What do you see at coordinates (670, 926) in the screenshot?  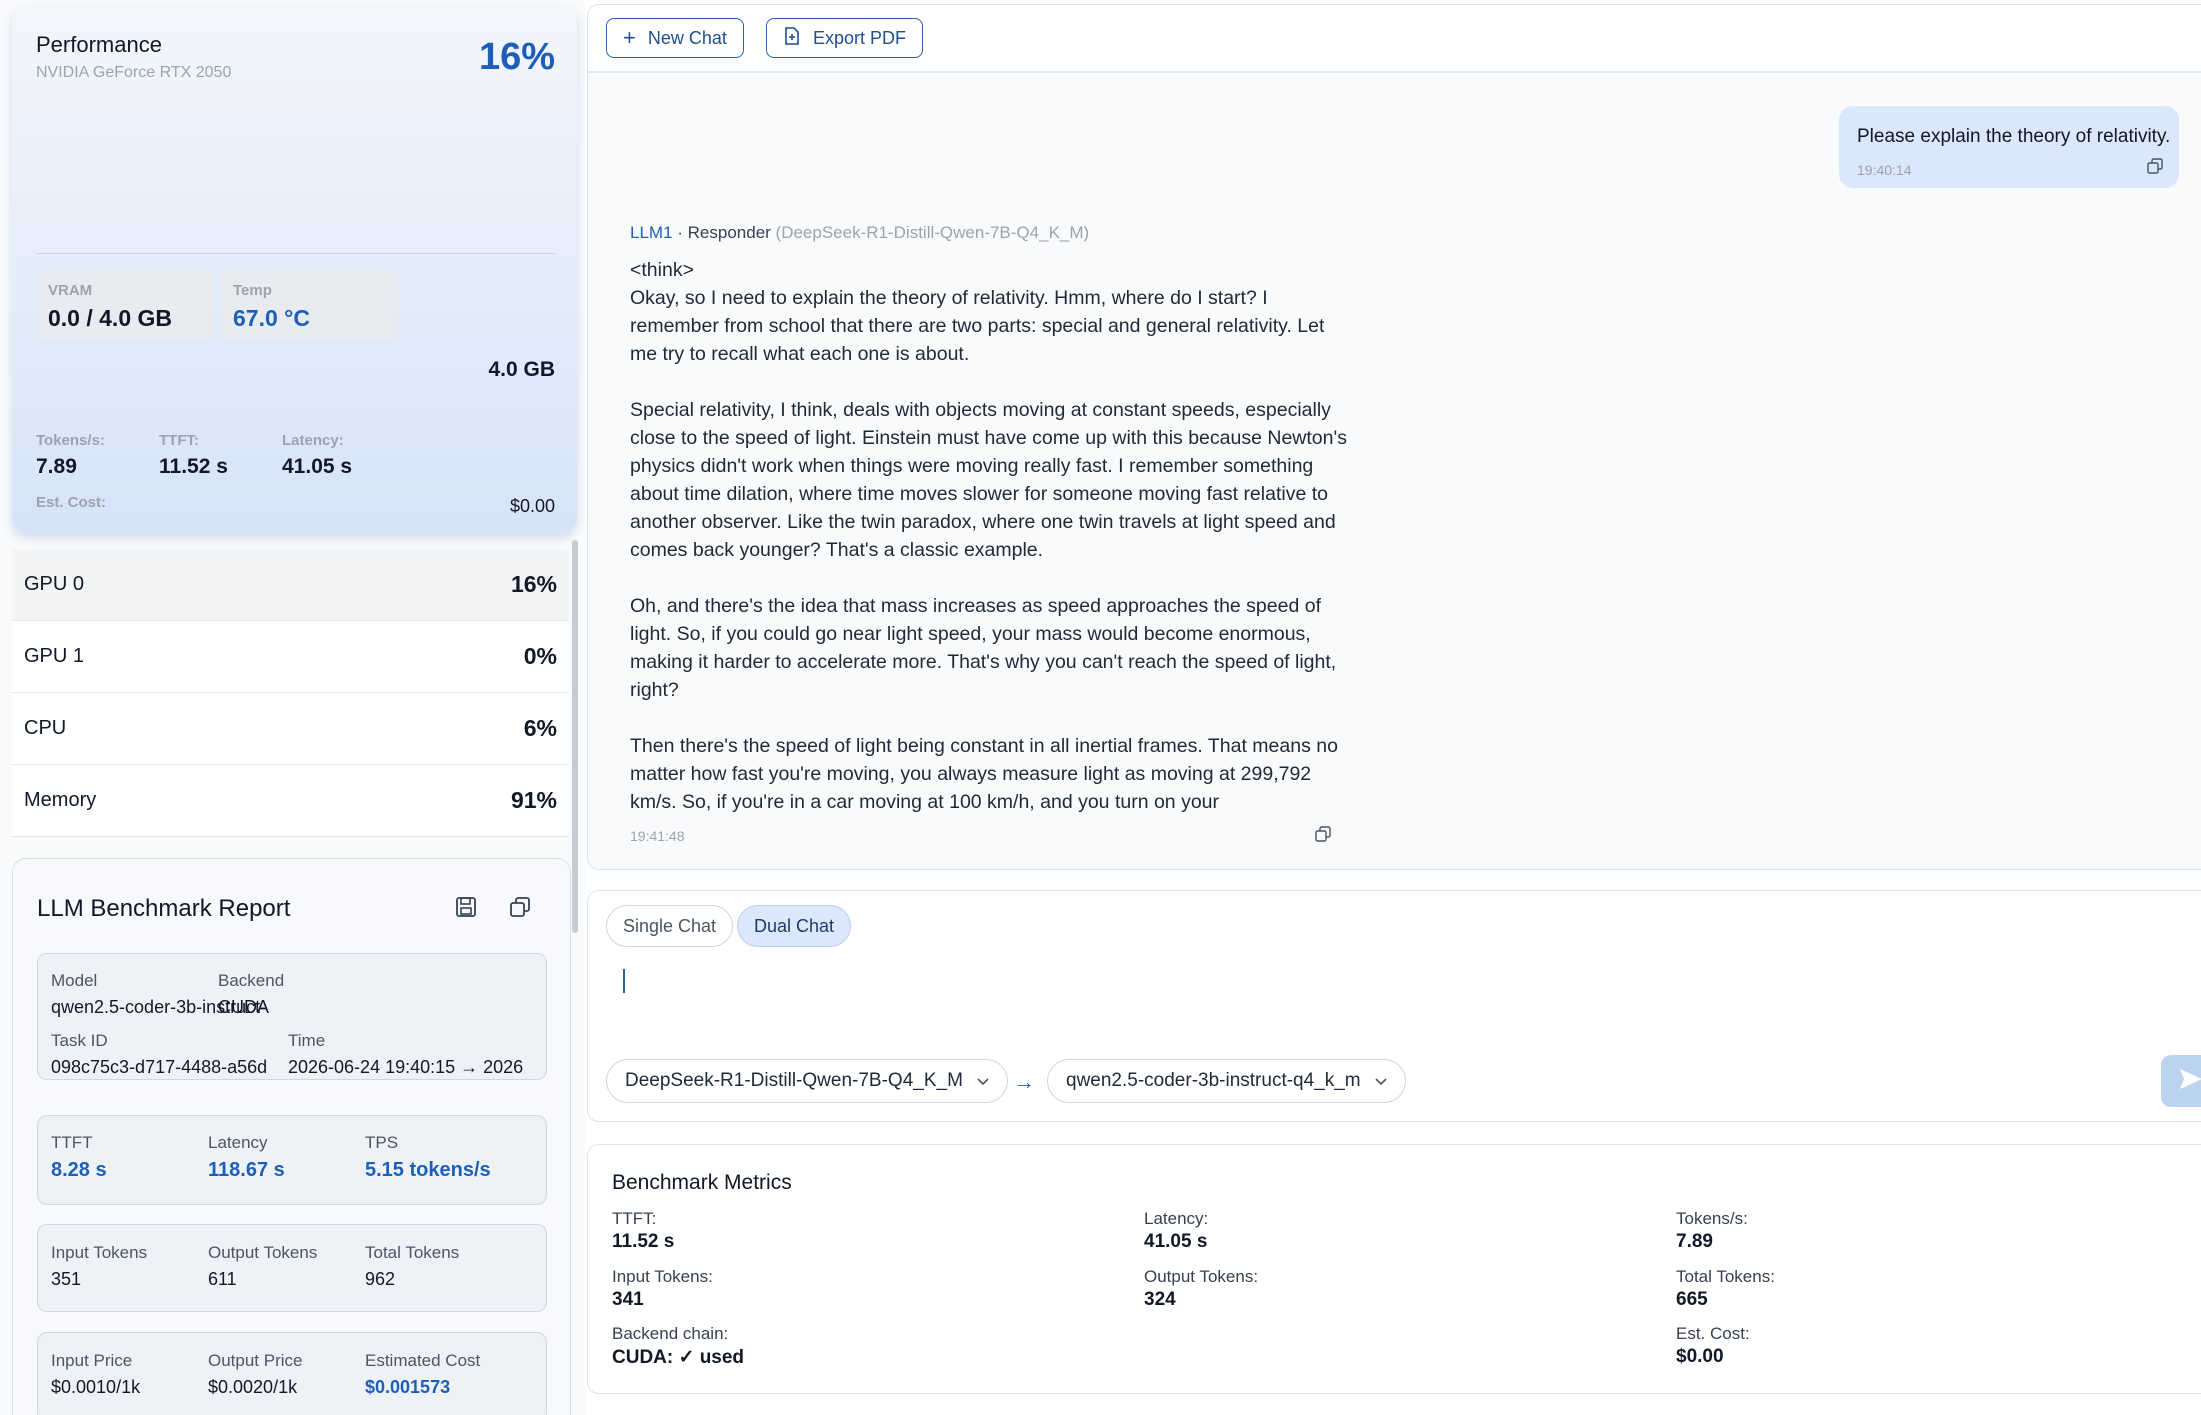 I see `single-chat-toggle: Single Chat` at bounding box center [670, 926].